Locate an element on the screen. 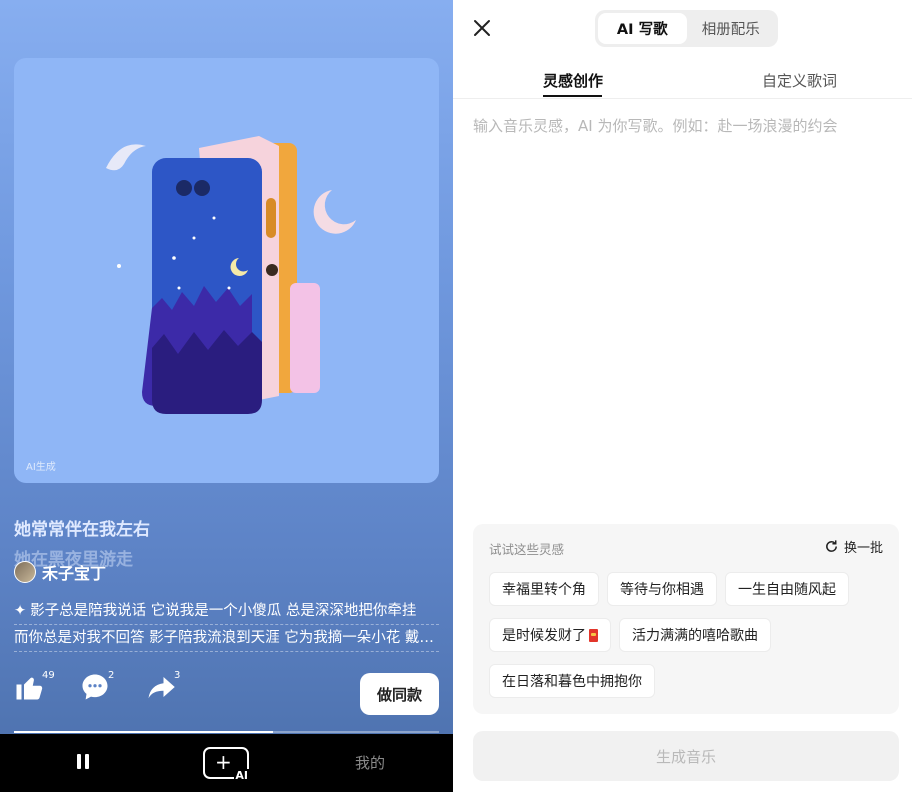  bottom-nav: + AI 我的 is located at coordinates (226, 763).